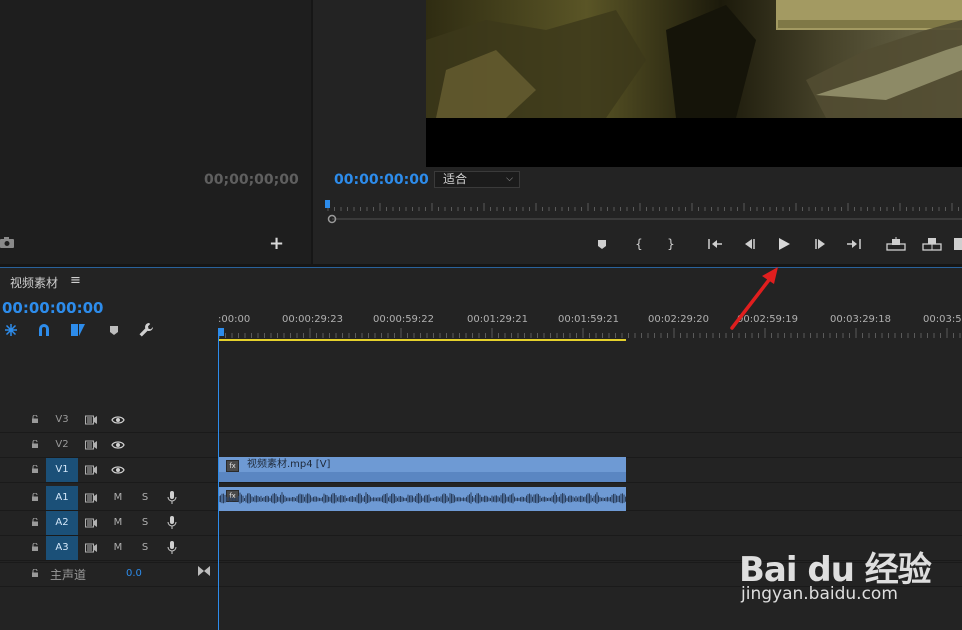 The height and width of the screenshot is (630, 962). I want to click on track-row-v3: V3, so click(481, 420).